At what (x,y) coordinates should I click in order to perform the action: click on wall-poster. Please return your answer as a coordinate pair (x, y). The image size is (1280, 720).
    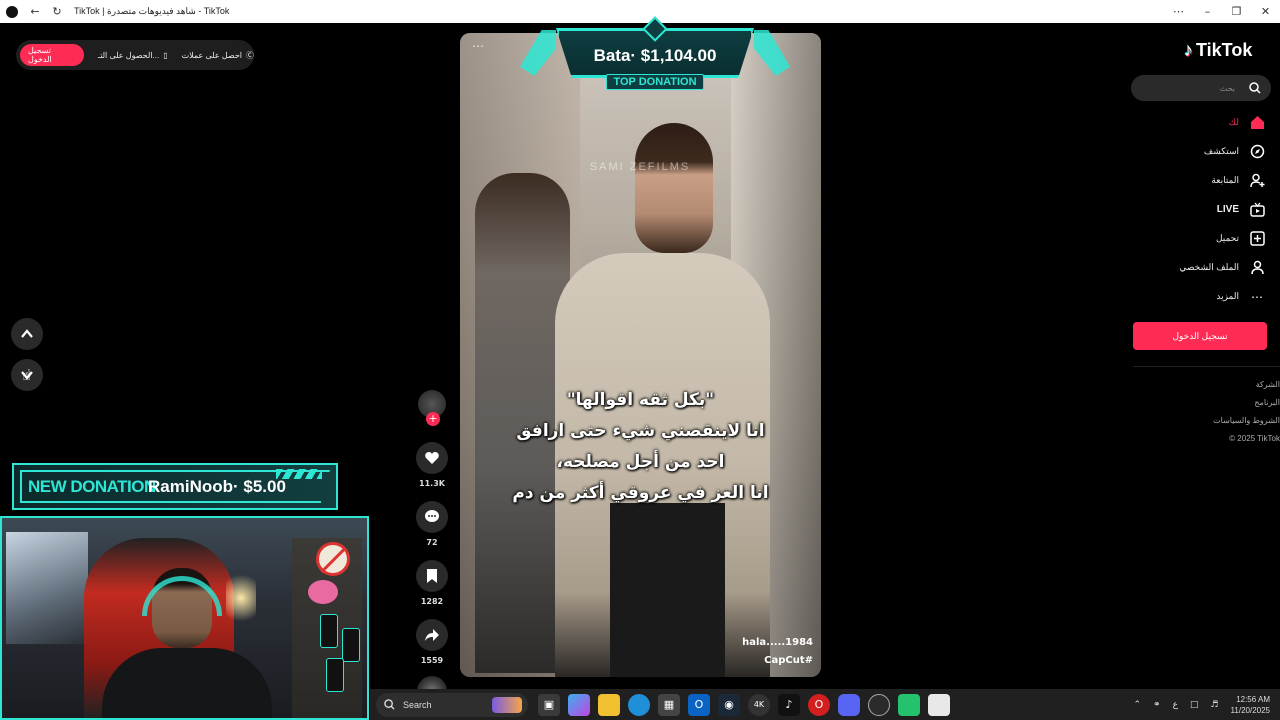
    Looking at the image, I should click on (47, 588).